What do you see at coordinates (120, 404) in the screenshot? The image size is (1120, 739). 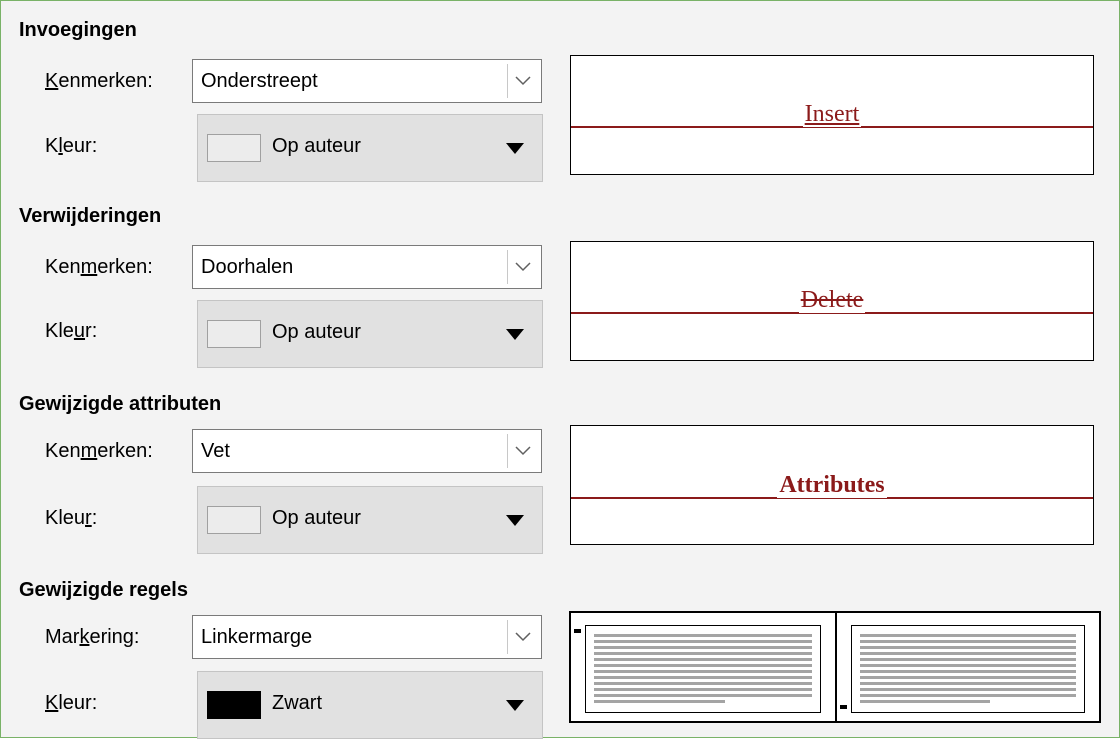 I see `section-title-changed-attributes: Gewijzigde attributen` at bounding box center [120, 404].